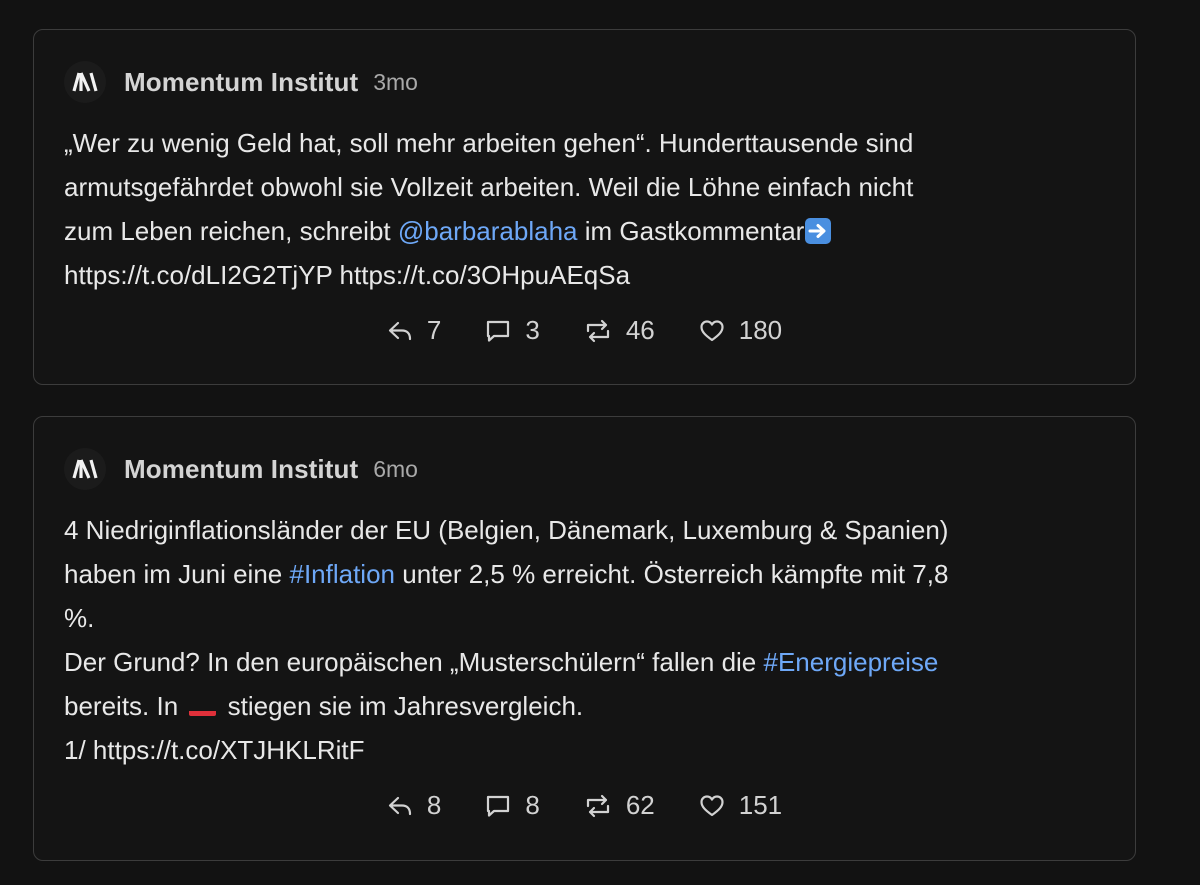  What do you see at coordinates (579, 750) in the screenshot?
I see `post-links-line: 1/ https://t.co/XTJHKLRitF` at bounding box center [579, 750].